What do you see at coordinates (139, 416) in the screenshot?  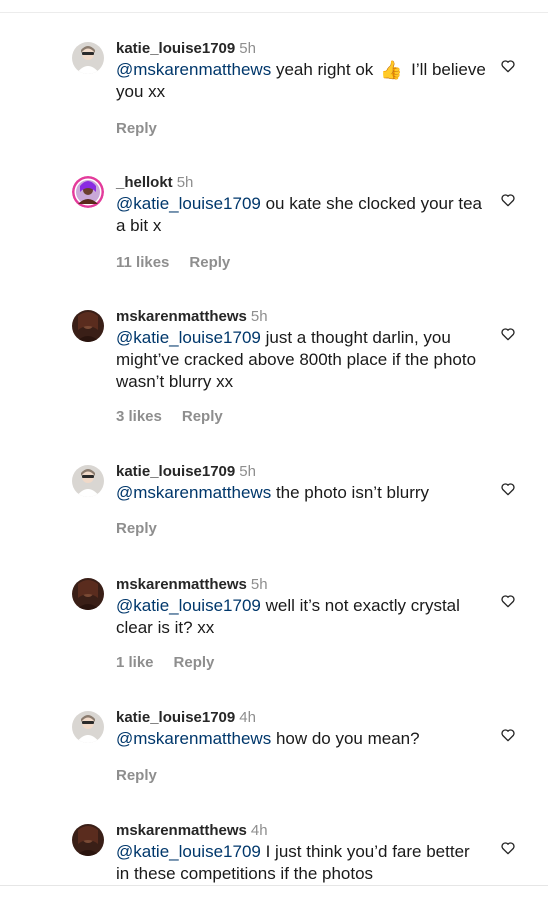 I see `likes-count: 3 likes` at bounding box center [139, 416].